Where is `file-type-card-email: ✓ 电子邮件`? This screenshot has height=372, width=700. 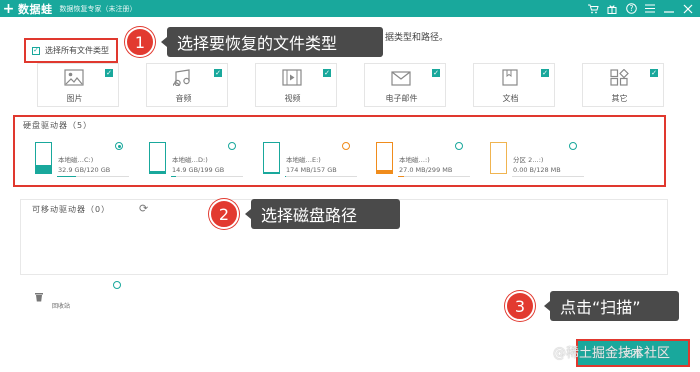
file-type-card-email: ✓ 电子邮件 is located at coordinates (405, 85).